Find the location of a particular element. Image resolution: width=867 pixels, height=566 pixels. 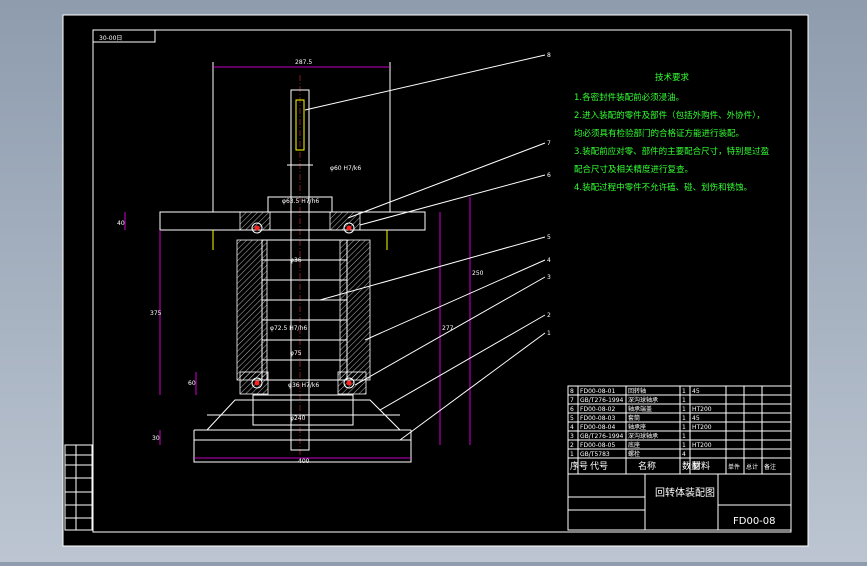

code-box-text: 30-00日 is located at coordinates (110, 38).